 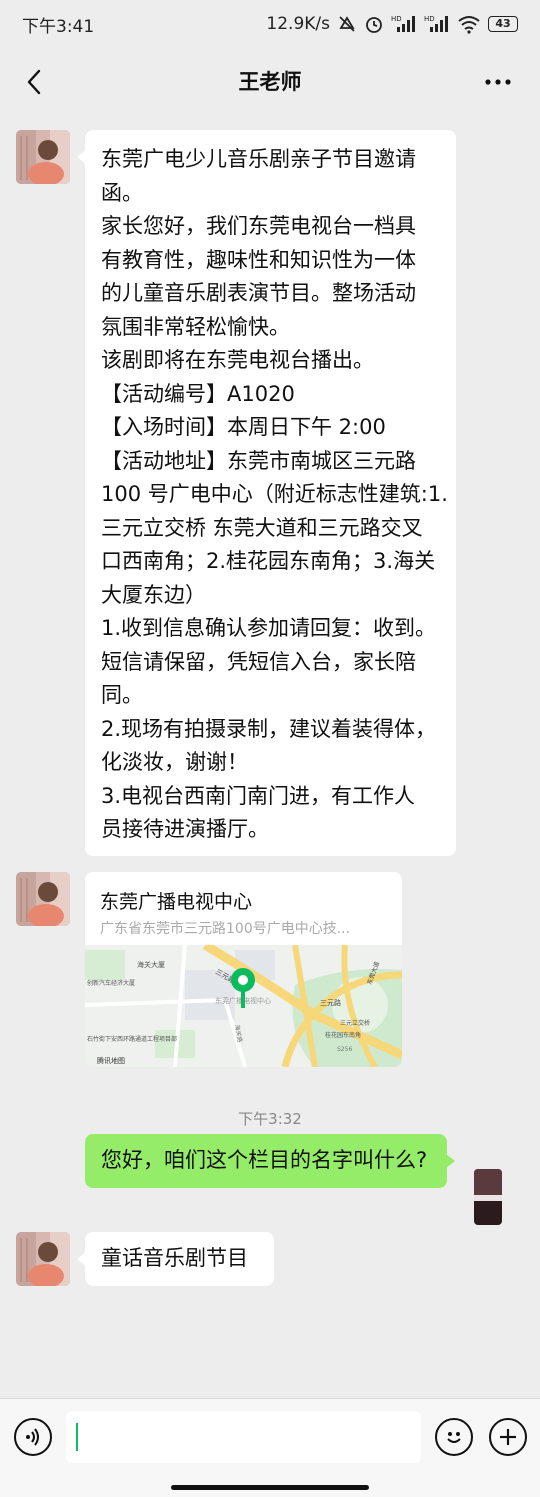 I want to click on voice-icon, so click(x=33, y=1437).